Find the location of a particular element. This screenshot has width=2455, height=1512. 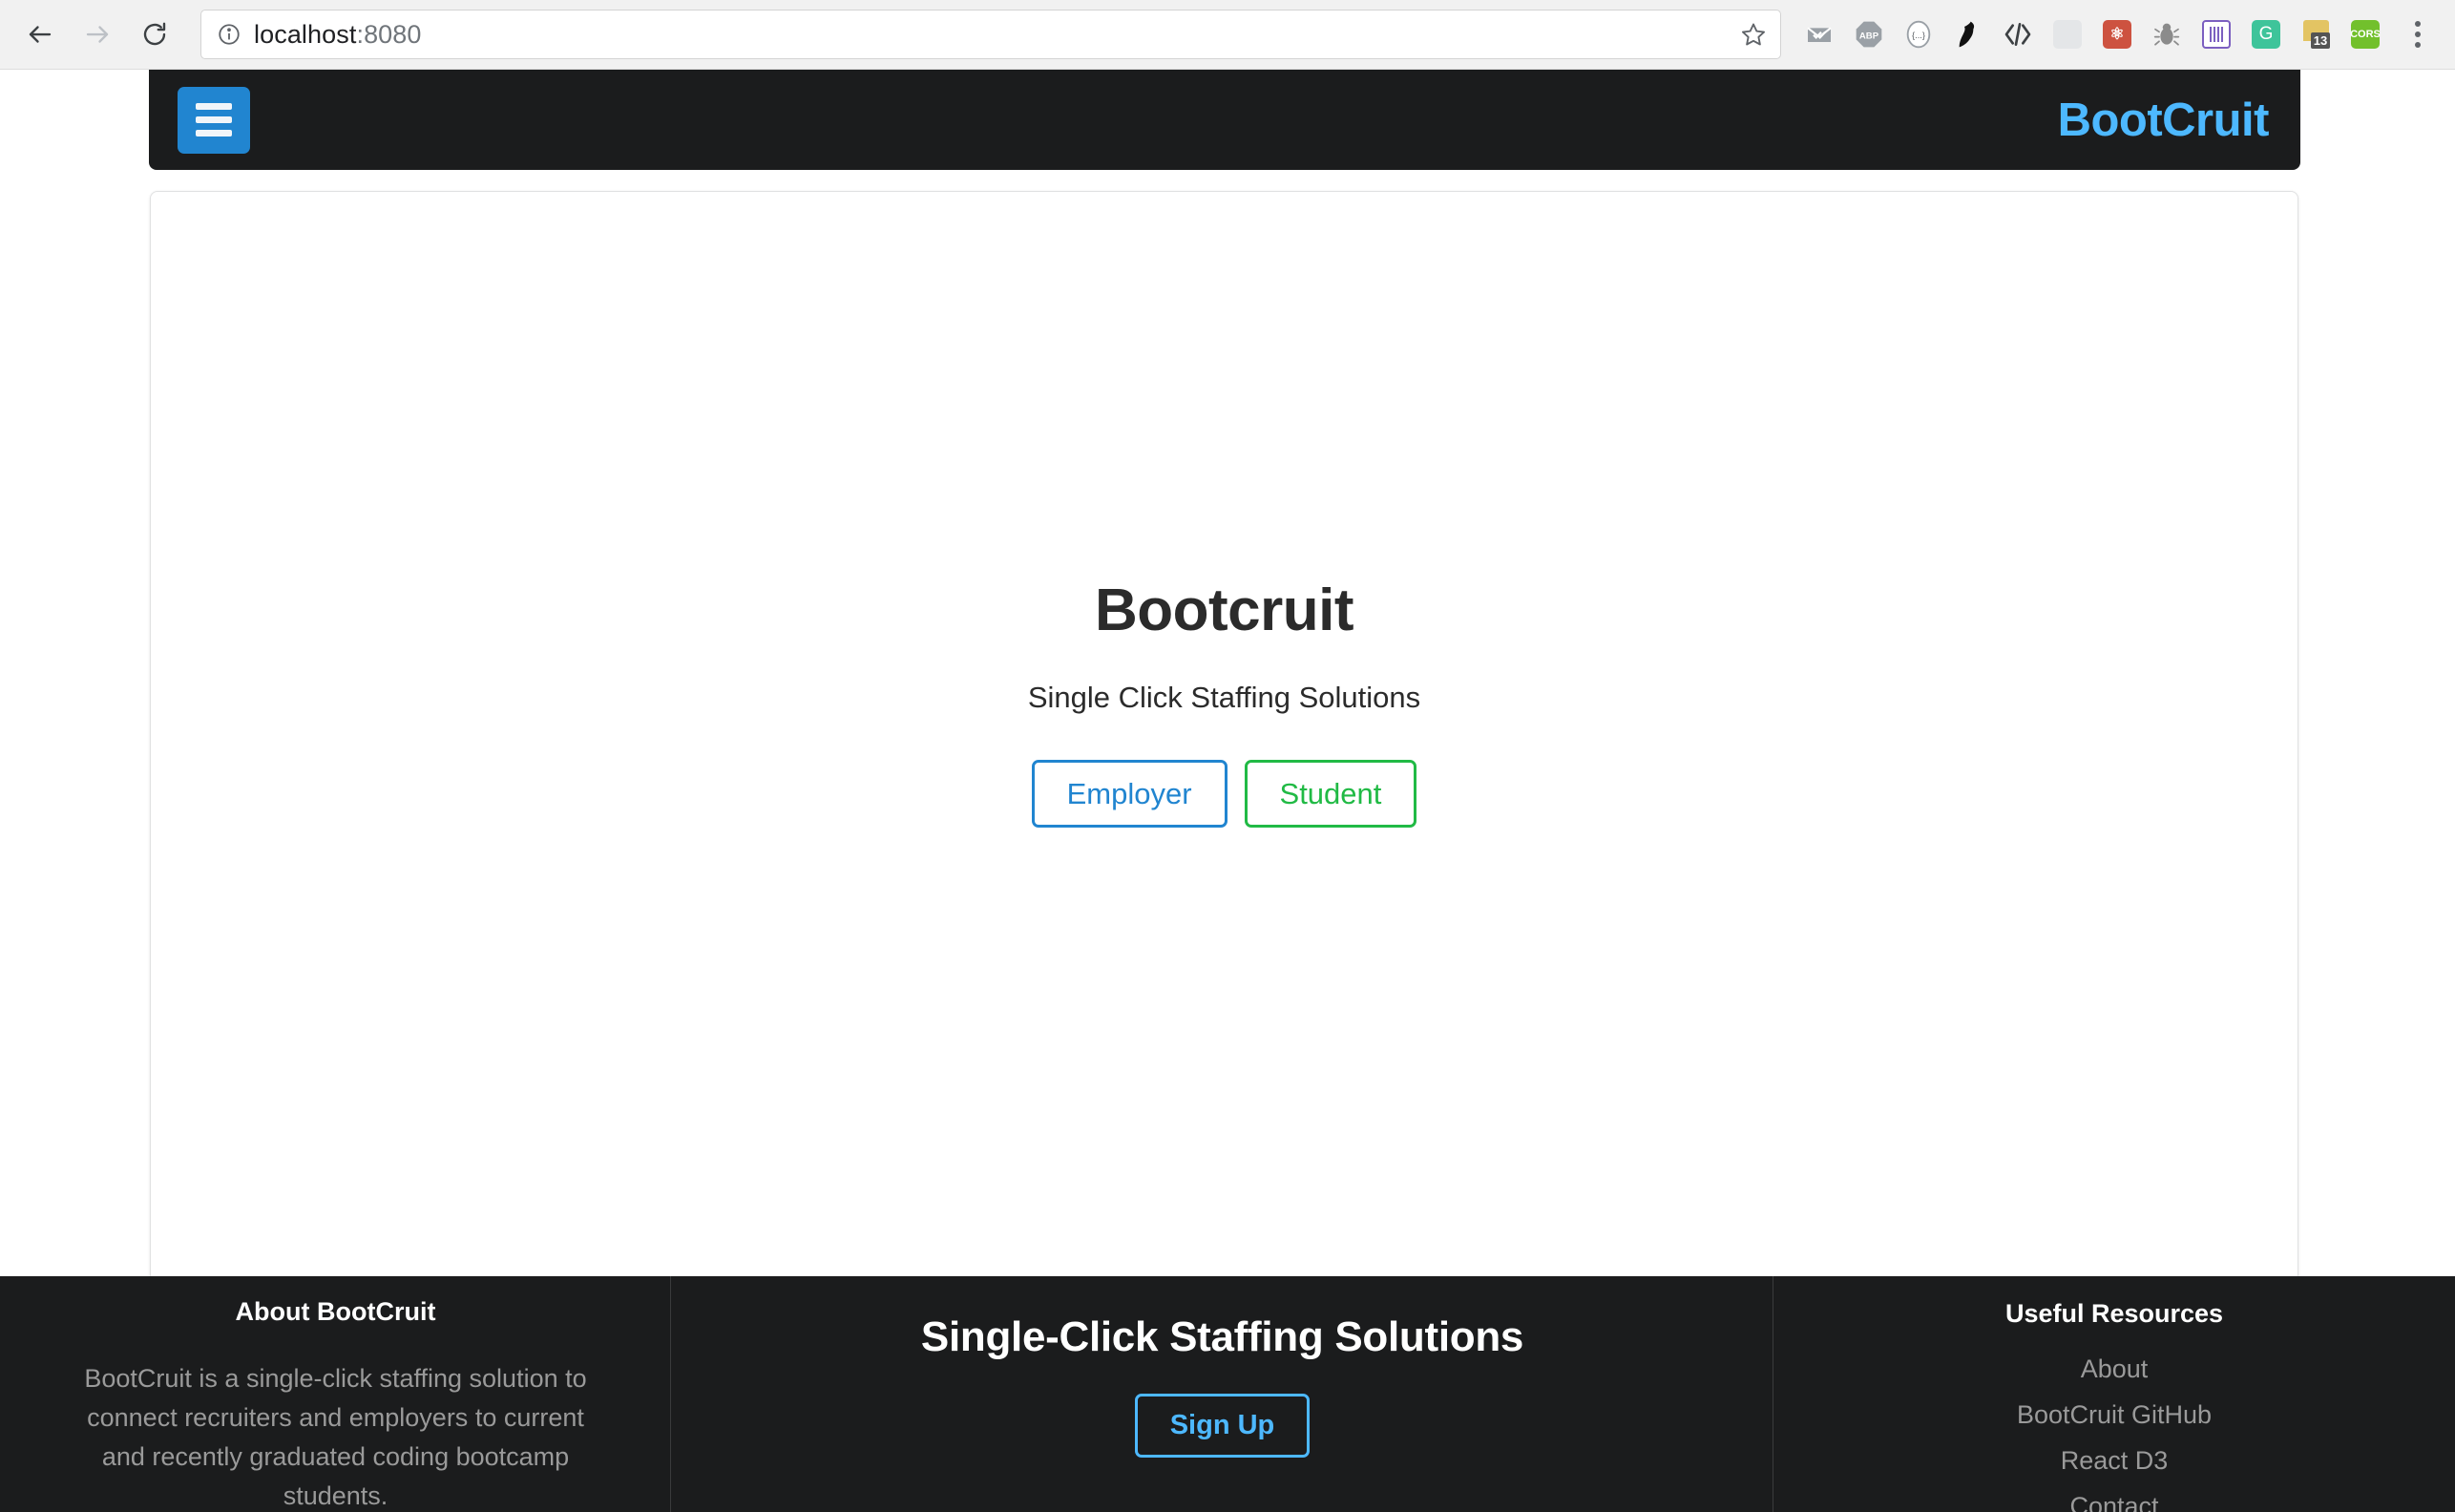

back-arrow-icon is located at coordinates (40, 35).